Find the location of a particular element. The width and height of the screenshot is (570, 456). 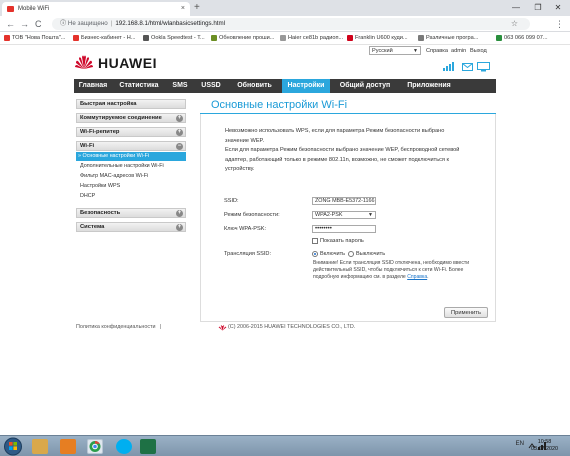

reload-button: C is located at coordinates (38, 24).